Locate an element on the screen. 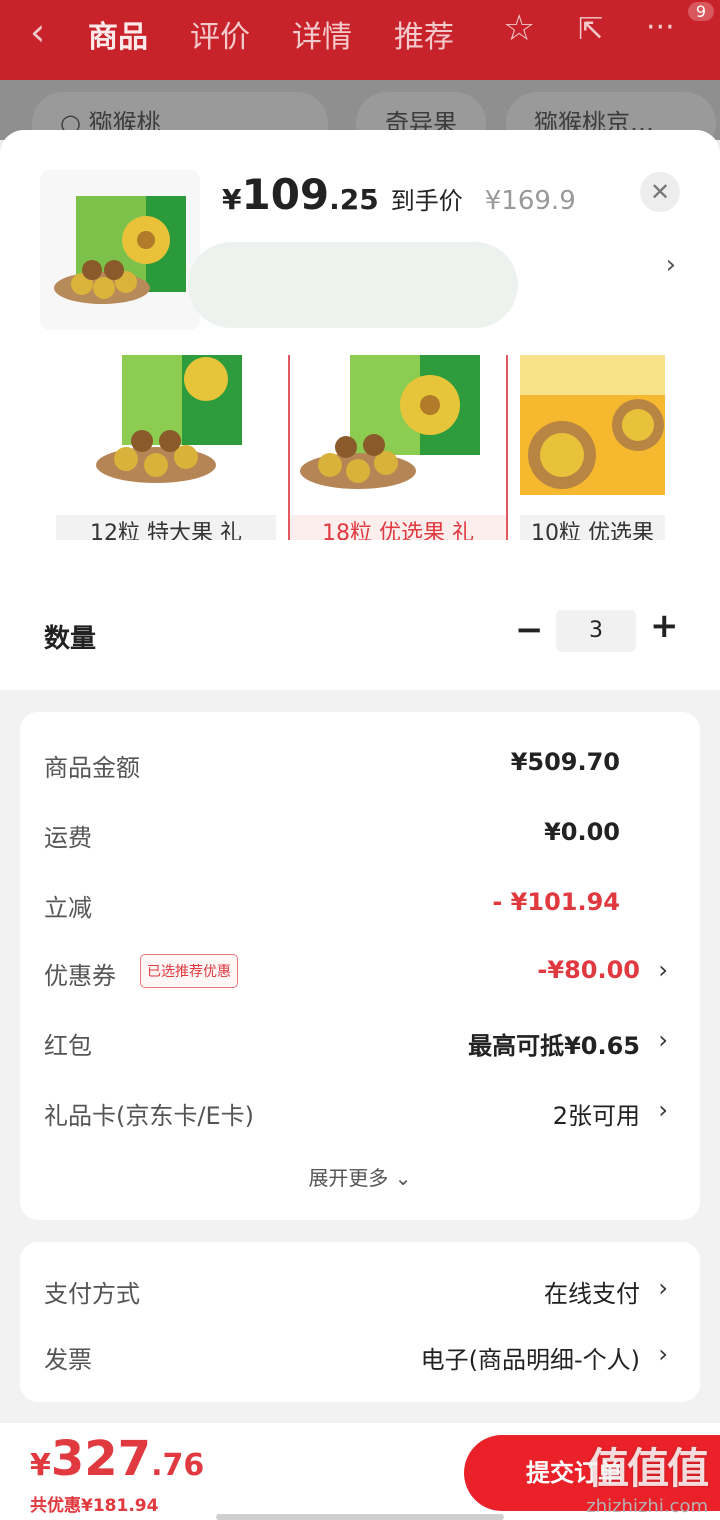 The image size is (720, 1520). total-price: ¥ 327 .76 is located at coordinates (117, 1459).